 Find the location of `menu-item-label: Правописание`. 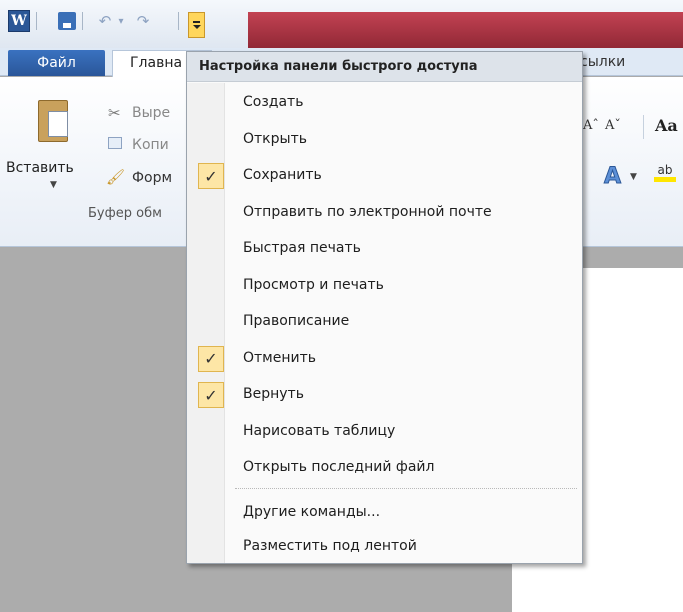

menu-item-label: Правописание is located at coordinates (296, 321).